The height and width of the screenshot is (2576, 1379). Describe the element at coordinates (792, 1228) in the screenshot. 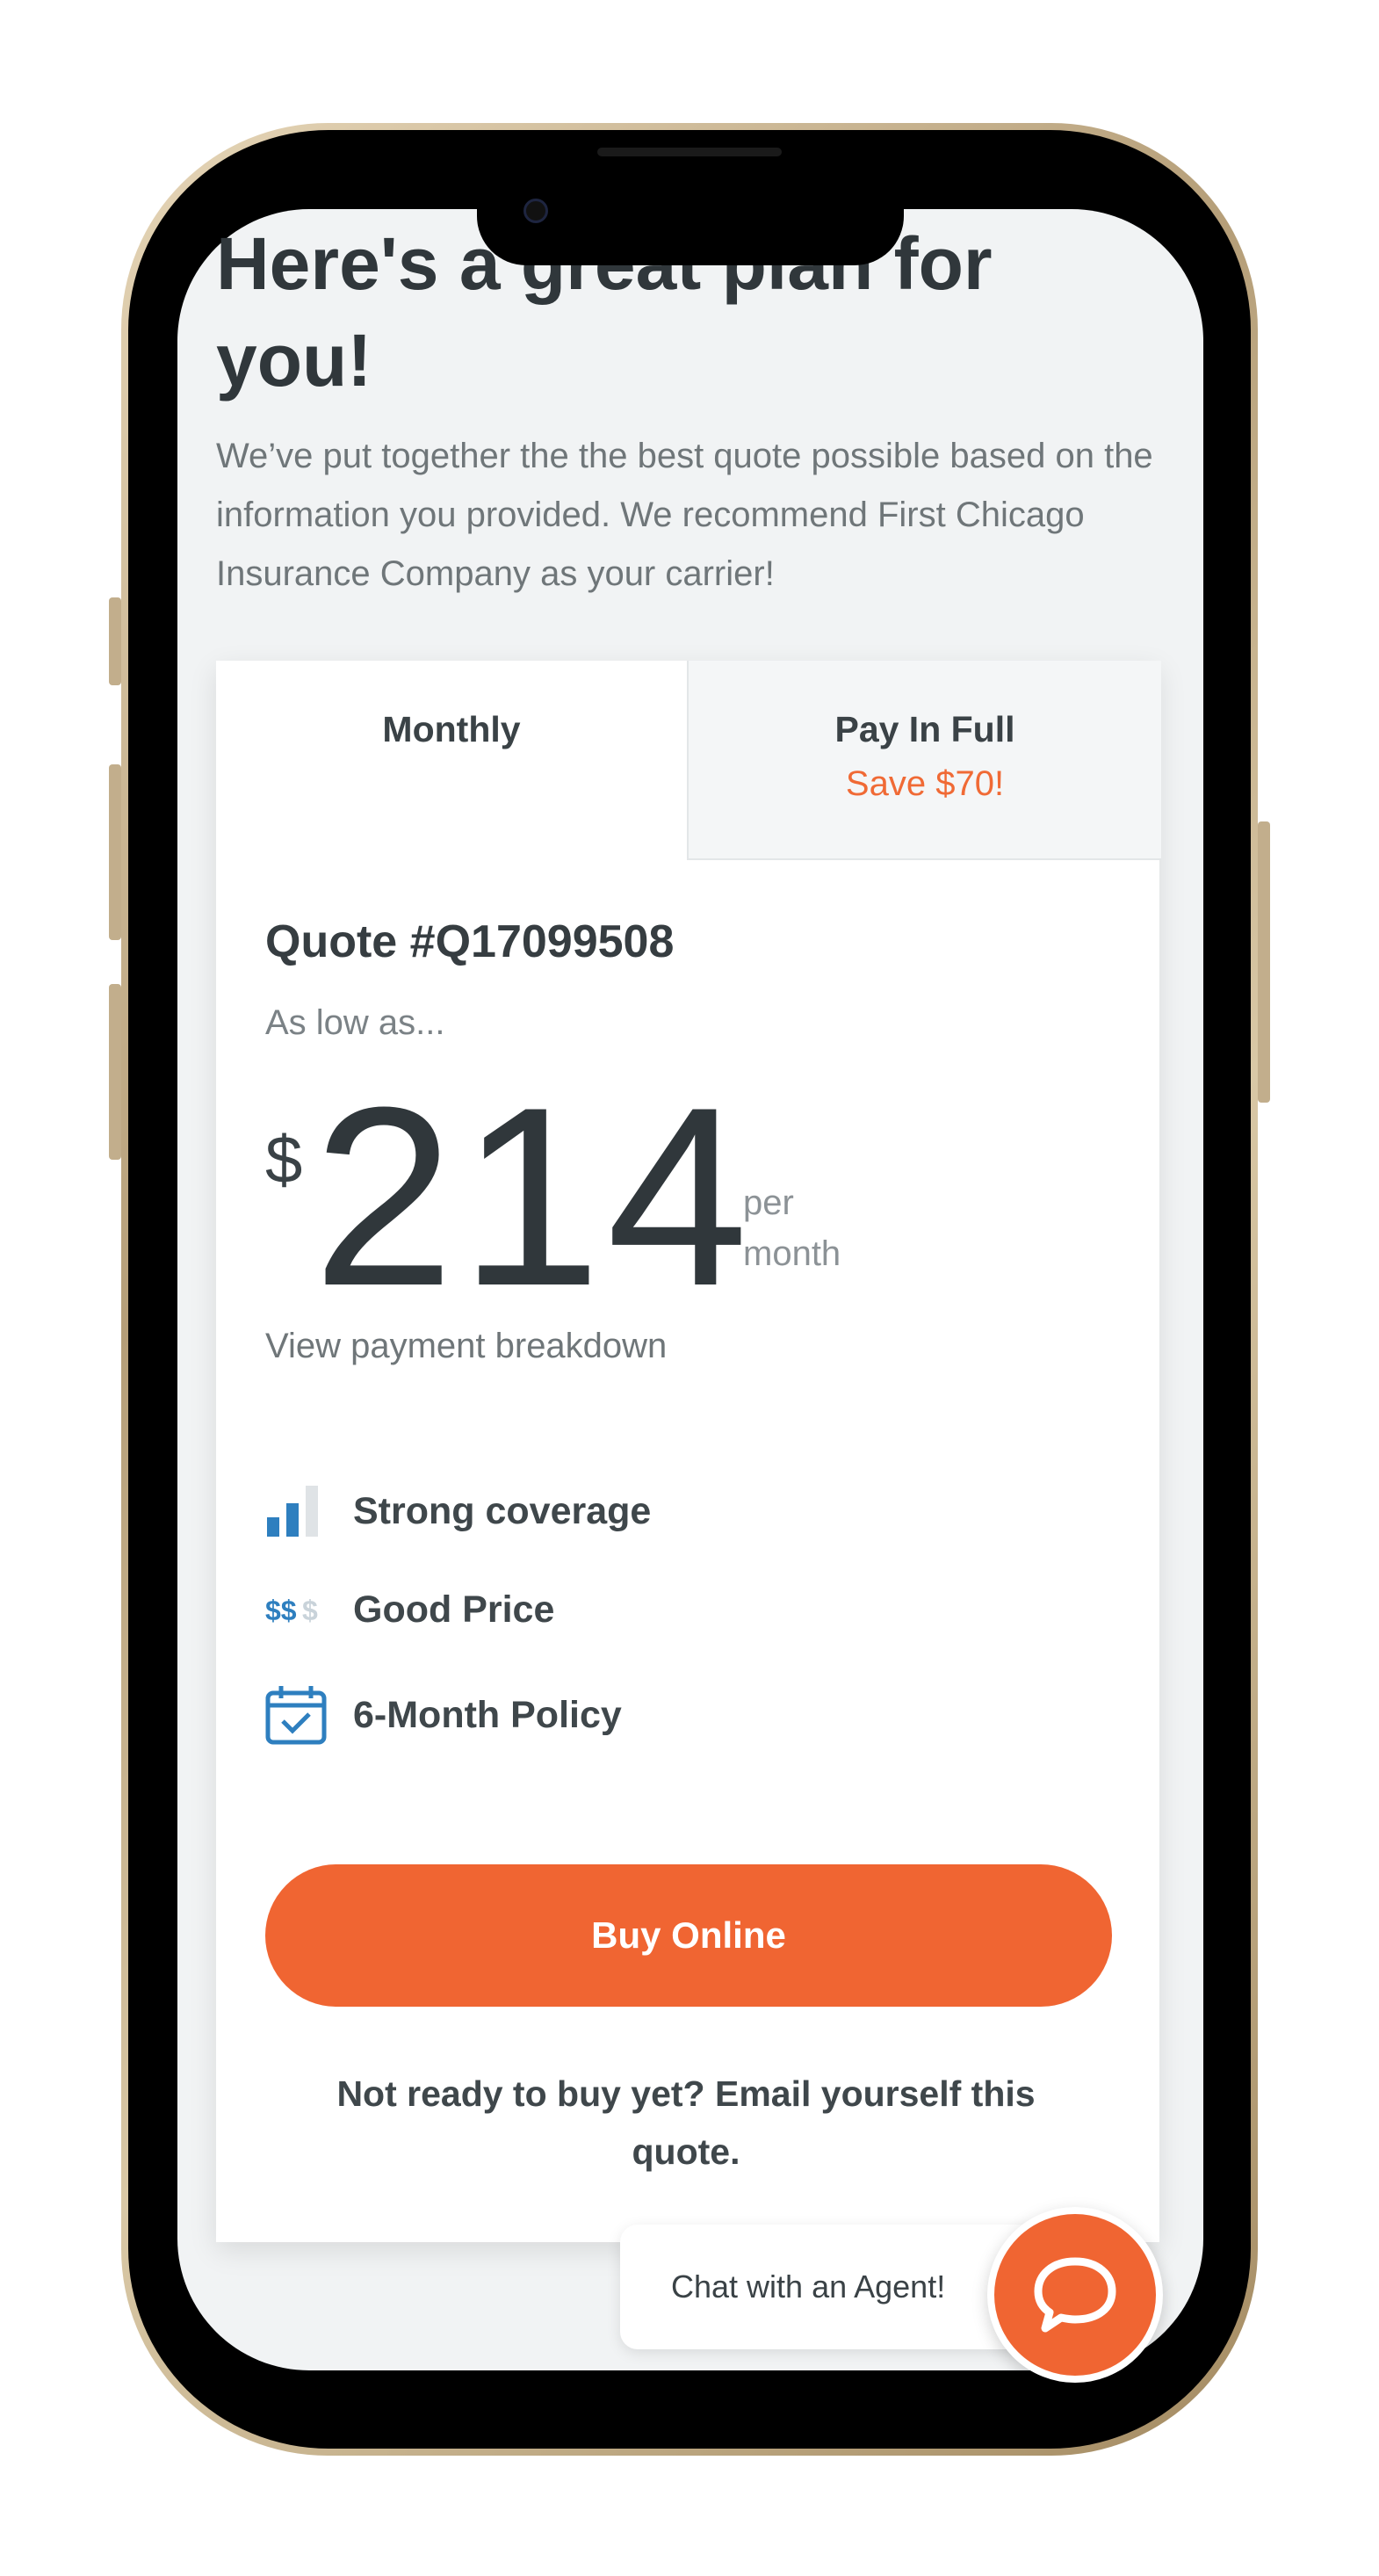

I see `price-period: per month` at that location.